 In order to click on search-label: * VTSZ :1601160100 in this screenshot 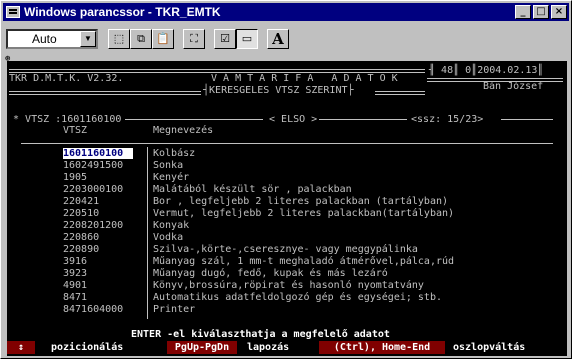, I will do `click(67, 119)`.